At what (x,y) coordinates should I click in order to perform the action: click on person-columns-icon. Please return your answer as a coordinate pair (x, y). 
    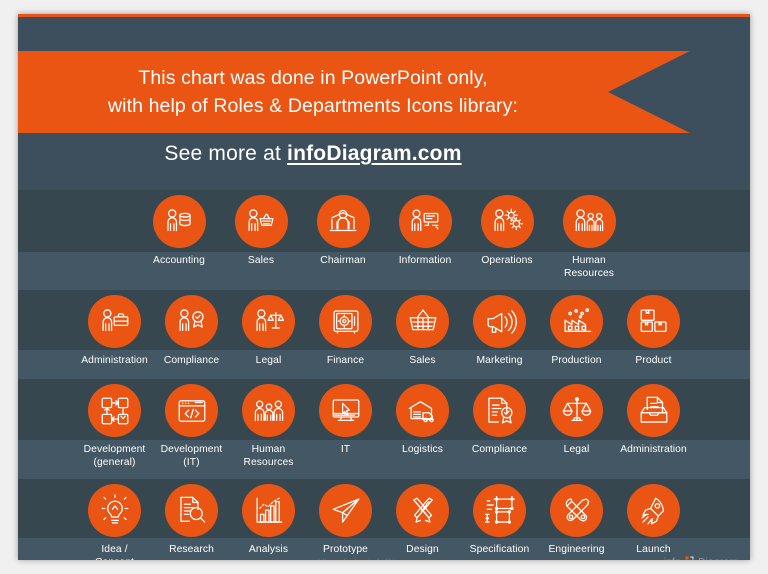
    Looking at the image, I should click on (343, 221).